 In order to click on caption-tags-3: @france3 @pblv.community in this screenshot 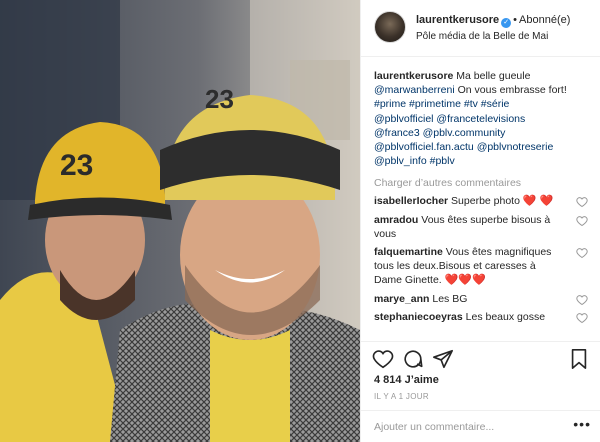, I will do `click(439, 133)`.